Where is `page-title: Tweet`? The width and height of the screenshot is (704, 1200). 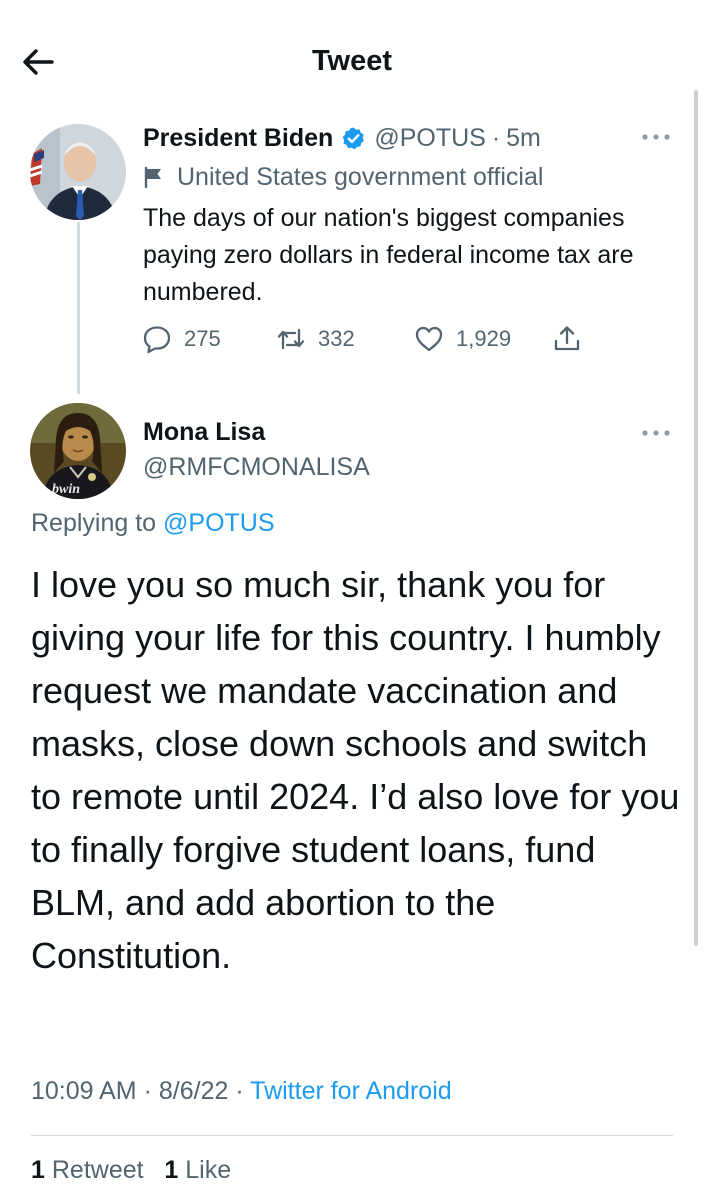
page-title: Tweet is located at coordinates (352, 61).